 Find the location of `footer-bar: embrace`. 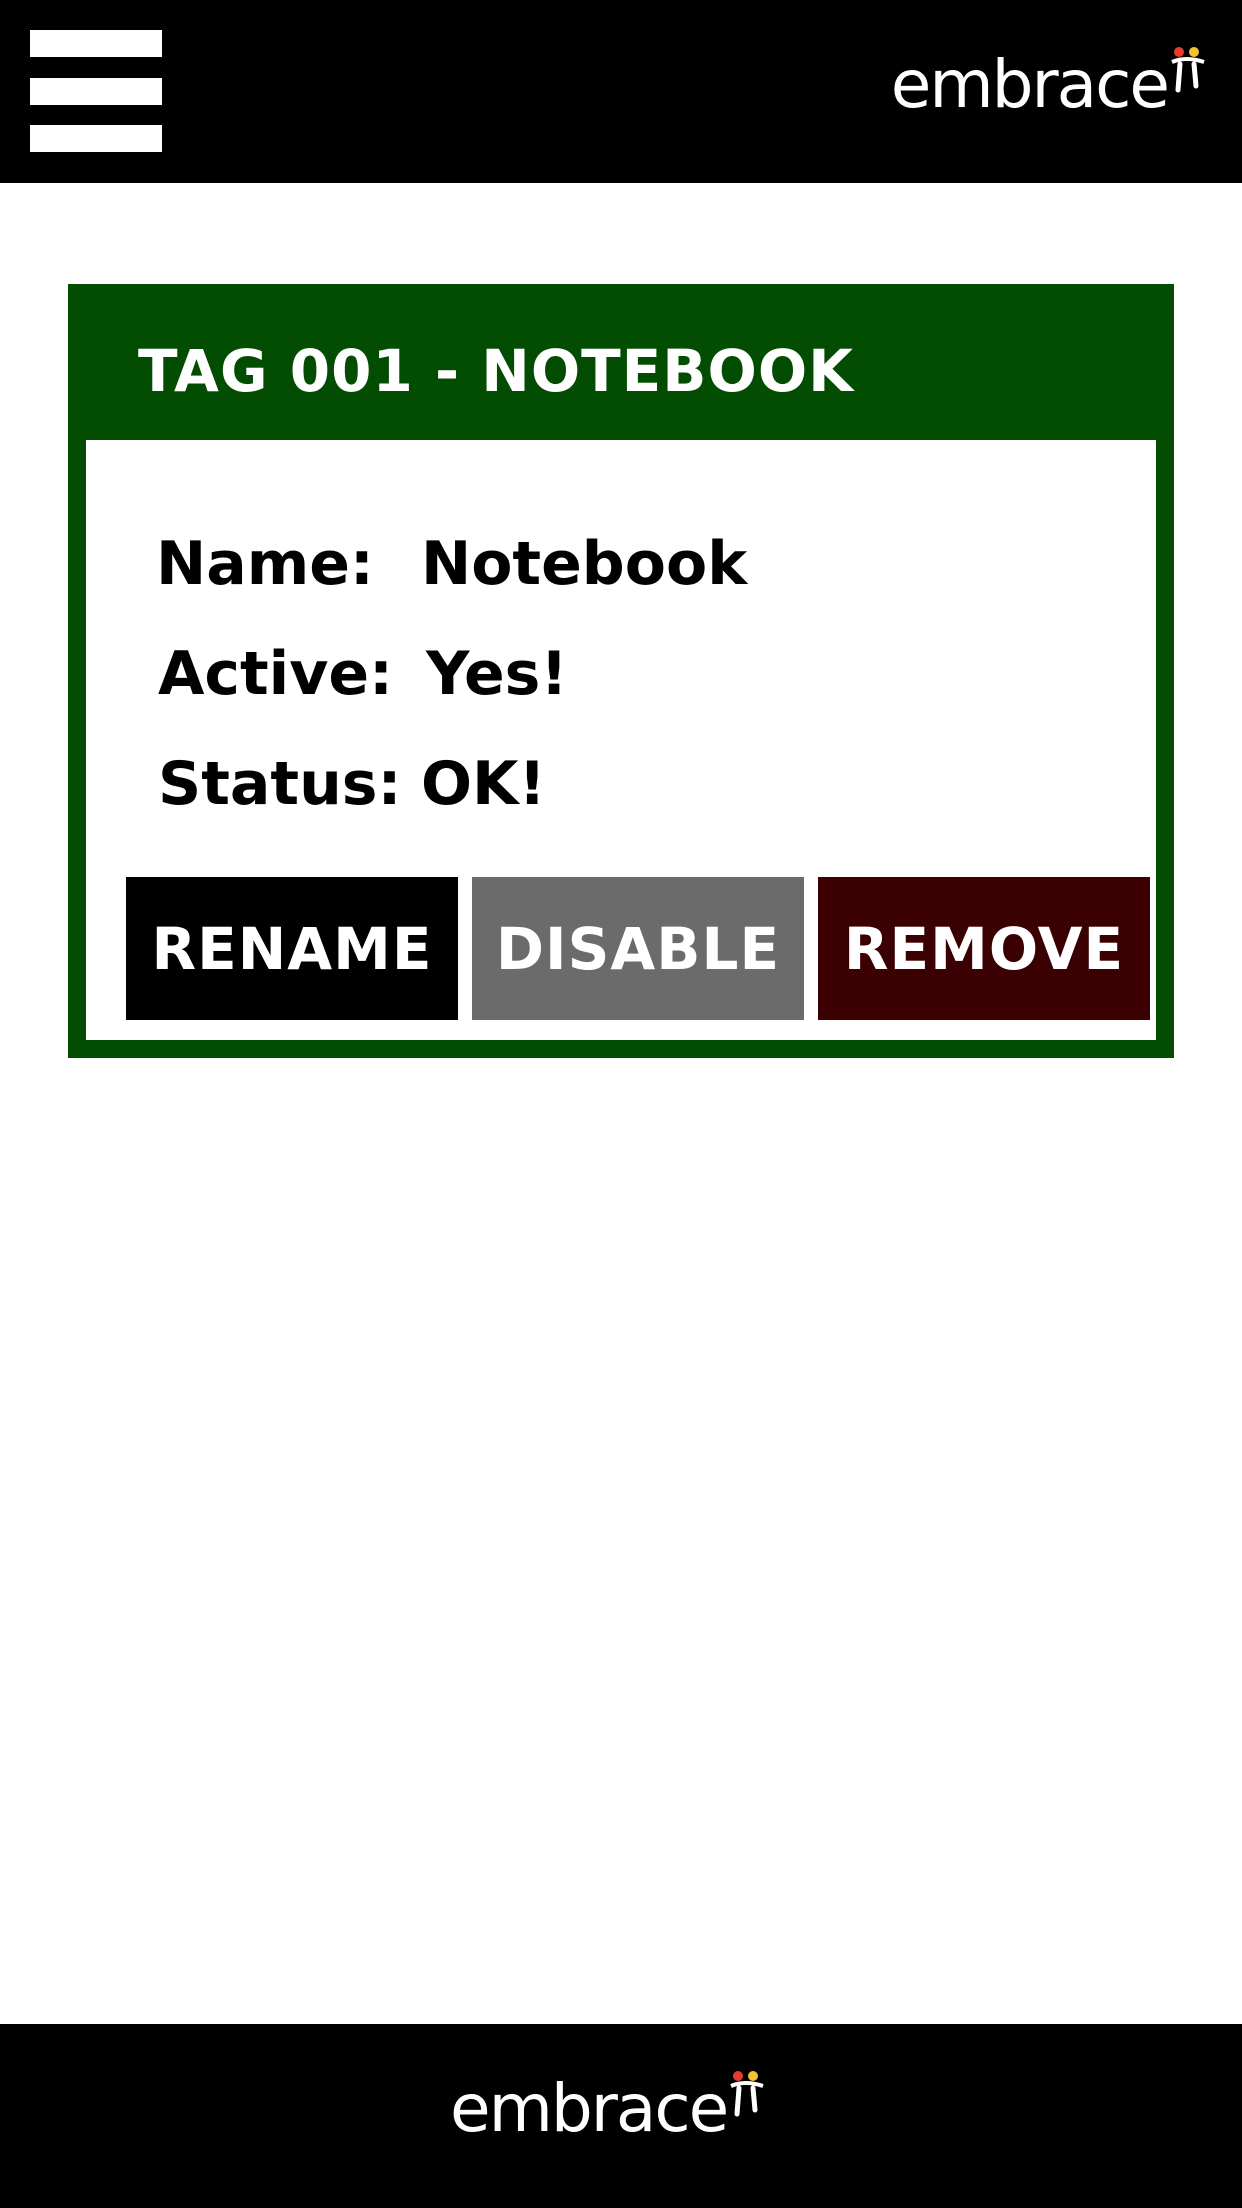

footer-bar: embrace is located at coordinates (621, 2116).